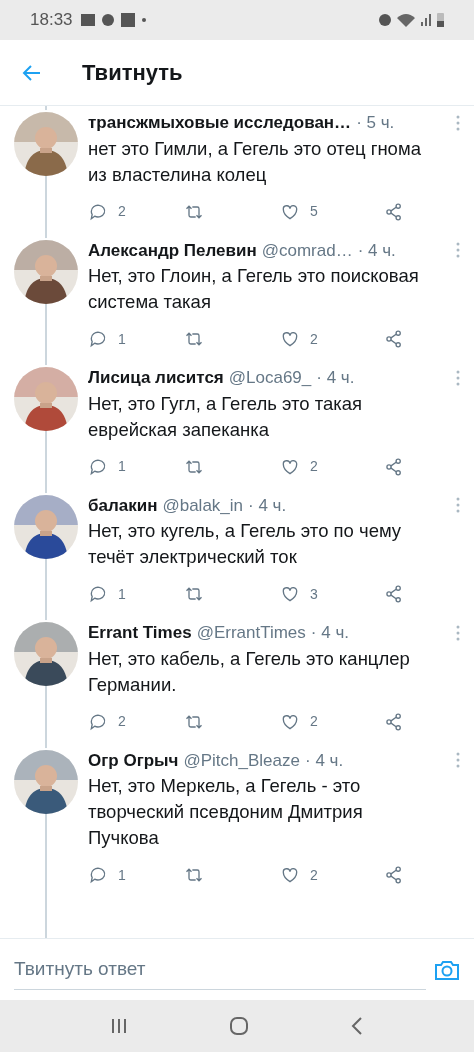 This screenshot has width=474, height=1052. I want to click on battery-icon, so click(440, 20).